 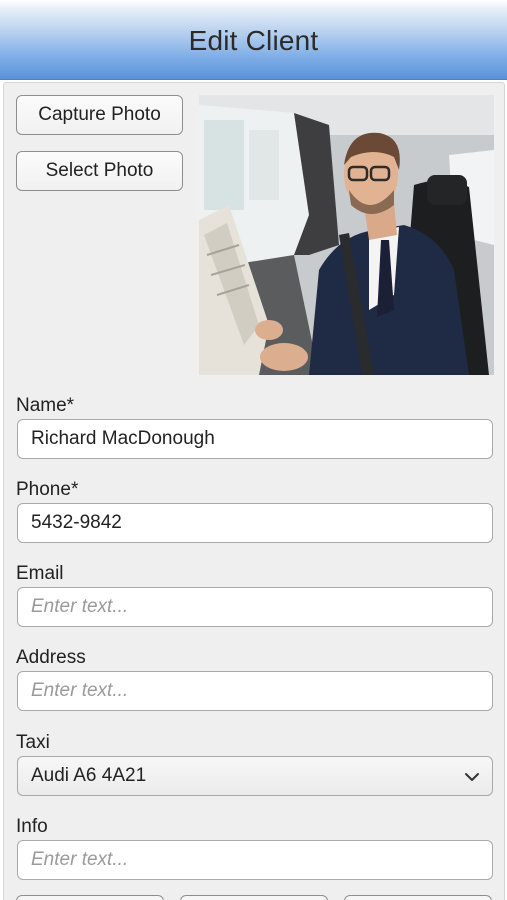 What do you see at coordinates (99, 171) in the screenshot?
I see `select-photo-button: Select Photo` at bounding box center [99, 171].